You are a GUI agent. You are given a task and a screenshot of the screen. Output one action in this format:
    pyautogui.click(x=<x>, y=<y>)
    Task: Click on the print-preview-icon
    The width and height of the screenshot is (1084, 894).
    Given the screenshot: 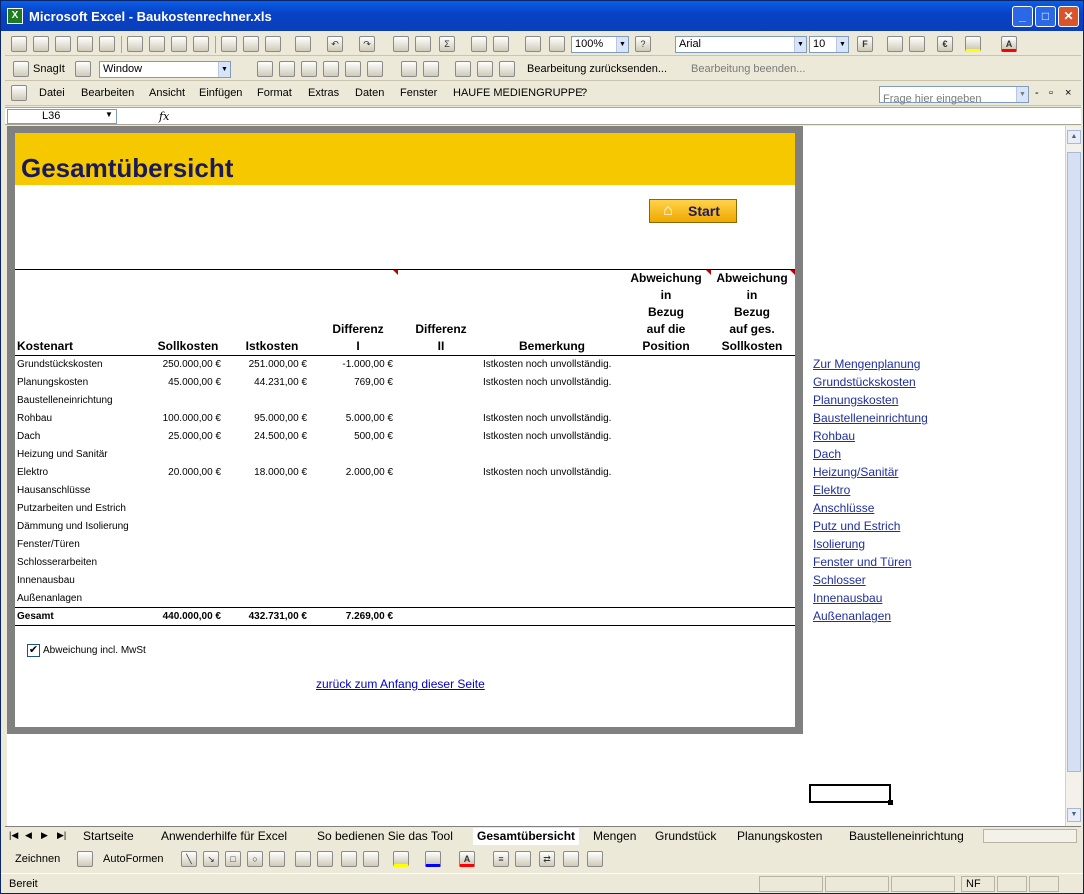 What is the action you would take?
    pyautogui.click(x=157, y=44)
    